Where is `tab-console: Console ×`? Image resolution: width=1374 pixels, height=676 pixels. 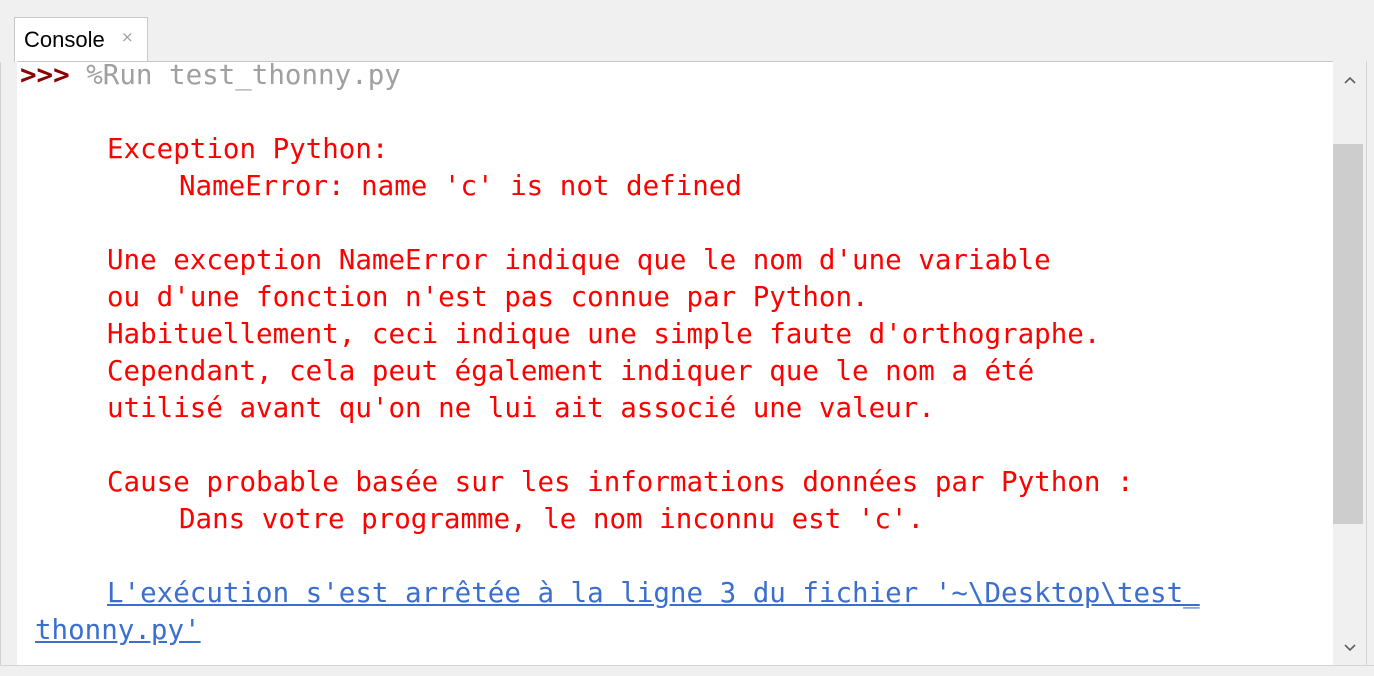 tab-console: Console × is located at coordinates (81, 39).